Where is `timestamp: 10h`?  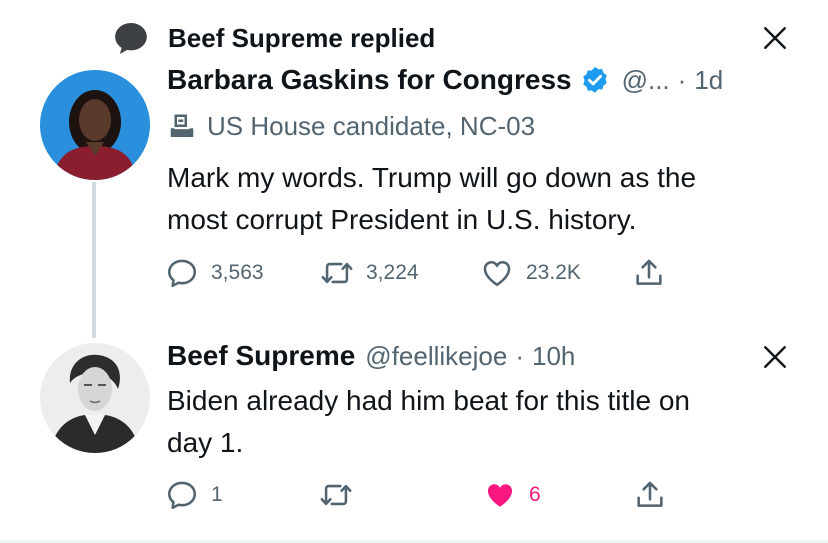 timestamp: 10h is located at coordinates (553, 356).